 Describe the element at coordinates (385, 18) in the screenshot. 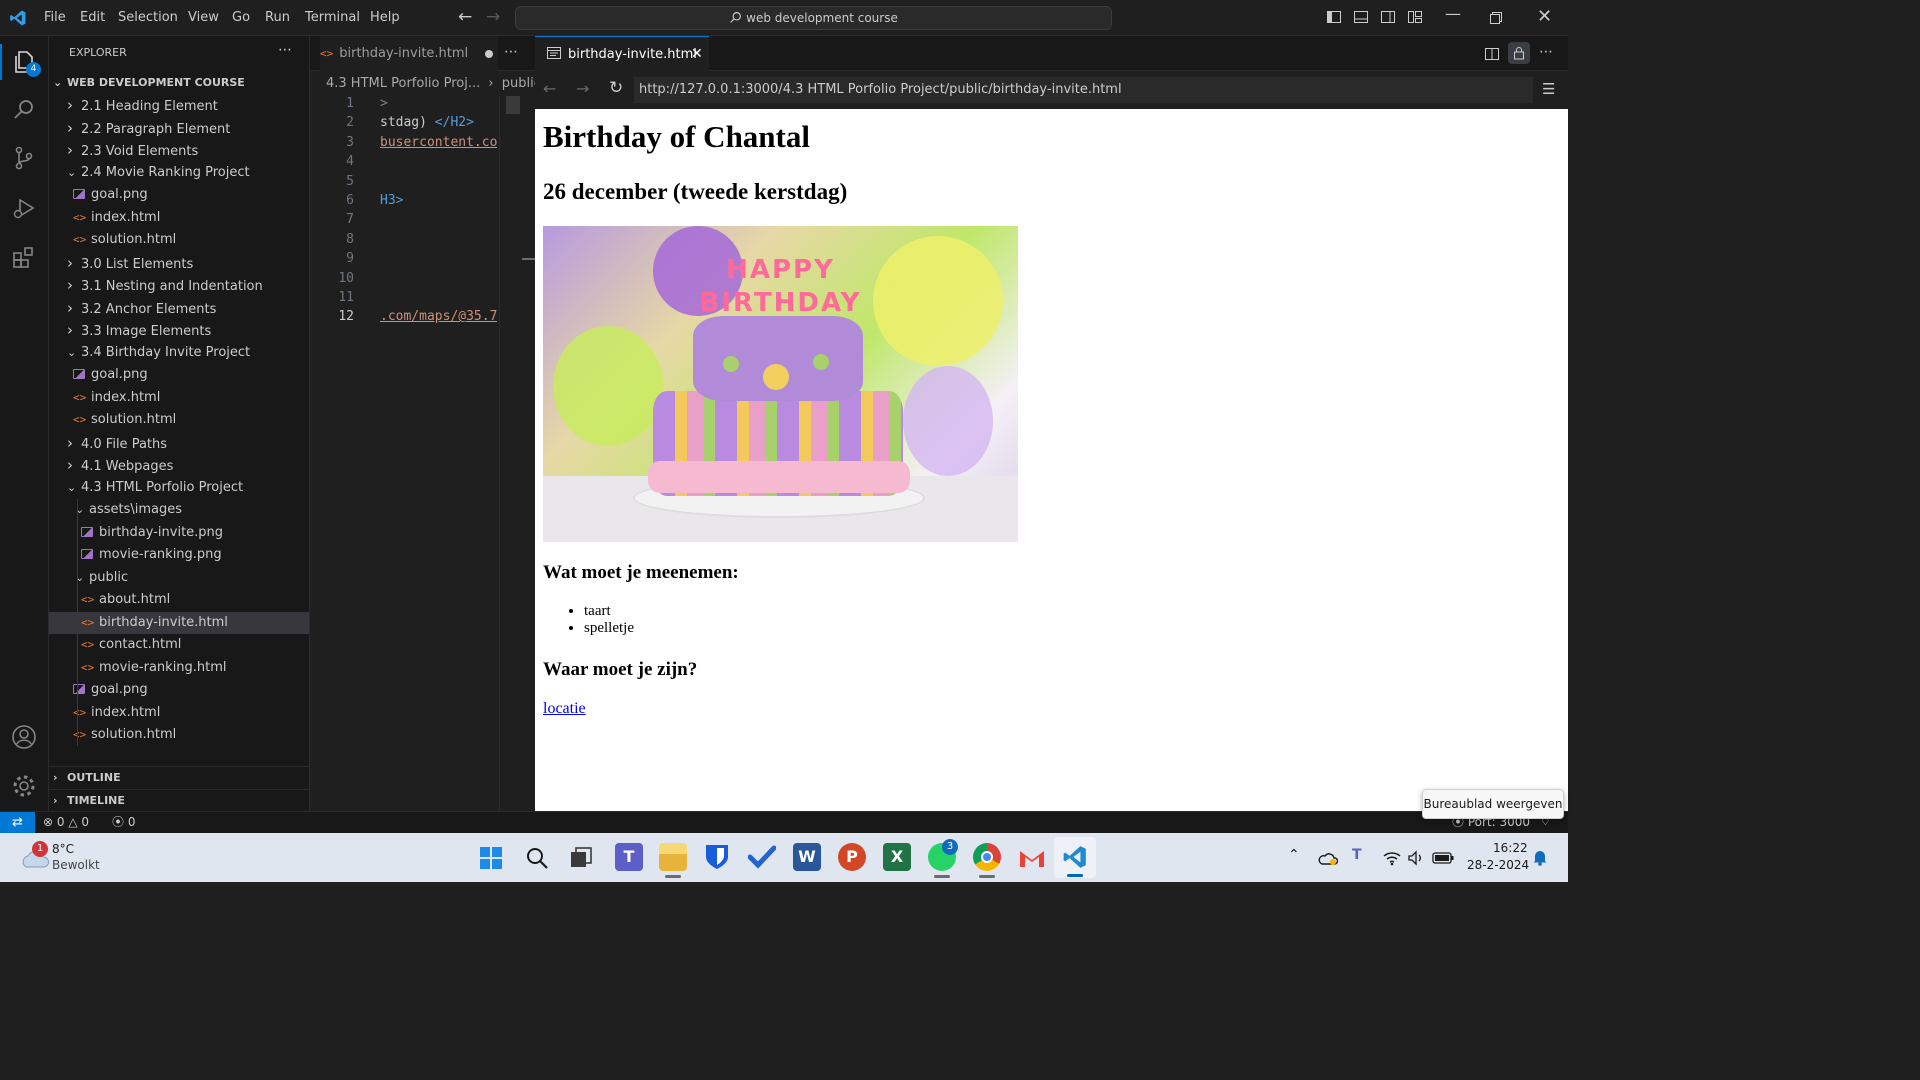

I see `menu-help: Help` at that location.